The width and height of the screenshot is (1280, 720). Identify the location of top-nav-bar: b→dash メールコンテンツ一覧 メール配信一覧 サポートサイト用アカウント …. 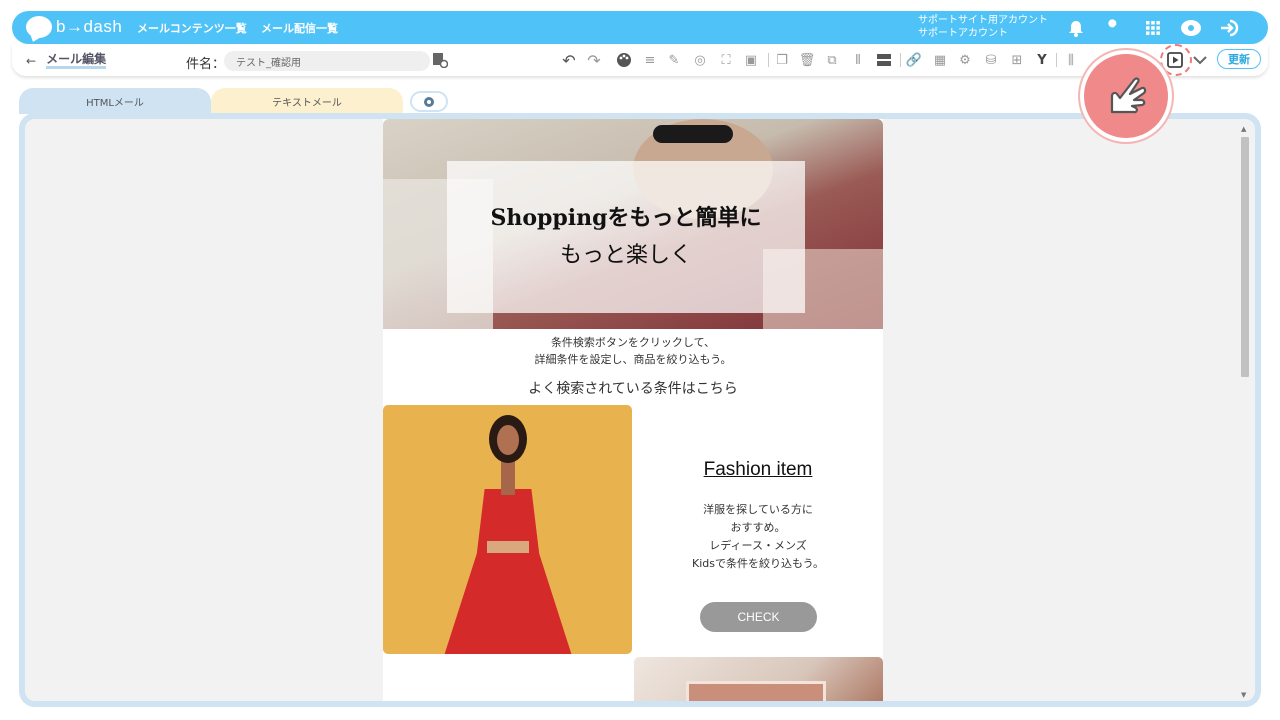
(640, 27).